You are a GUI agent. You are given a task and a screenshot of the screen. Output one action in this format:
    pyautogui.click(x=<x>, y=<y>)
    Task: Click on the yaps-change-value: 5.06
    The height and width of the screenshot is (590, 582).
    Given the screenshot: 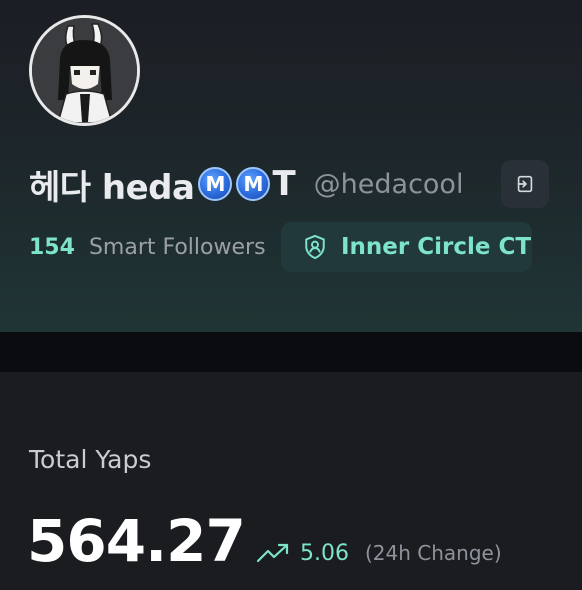 What is the action you would take?
    pyautogui.click(x=324, y=553)
    